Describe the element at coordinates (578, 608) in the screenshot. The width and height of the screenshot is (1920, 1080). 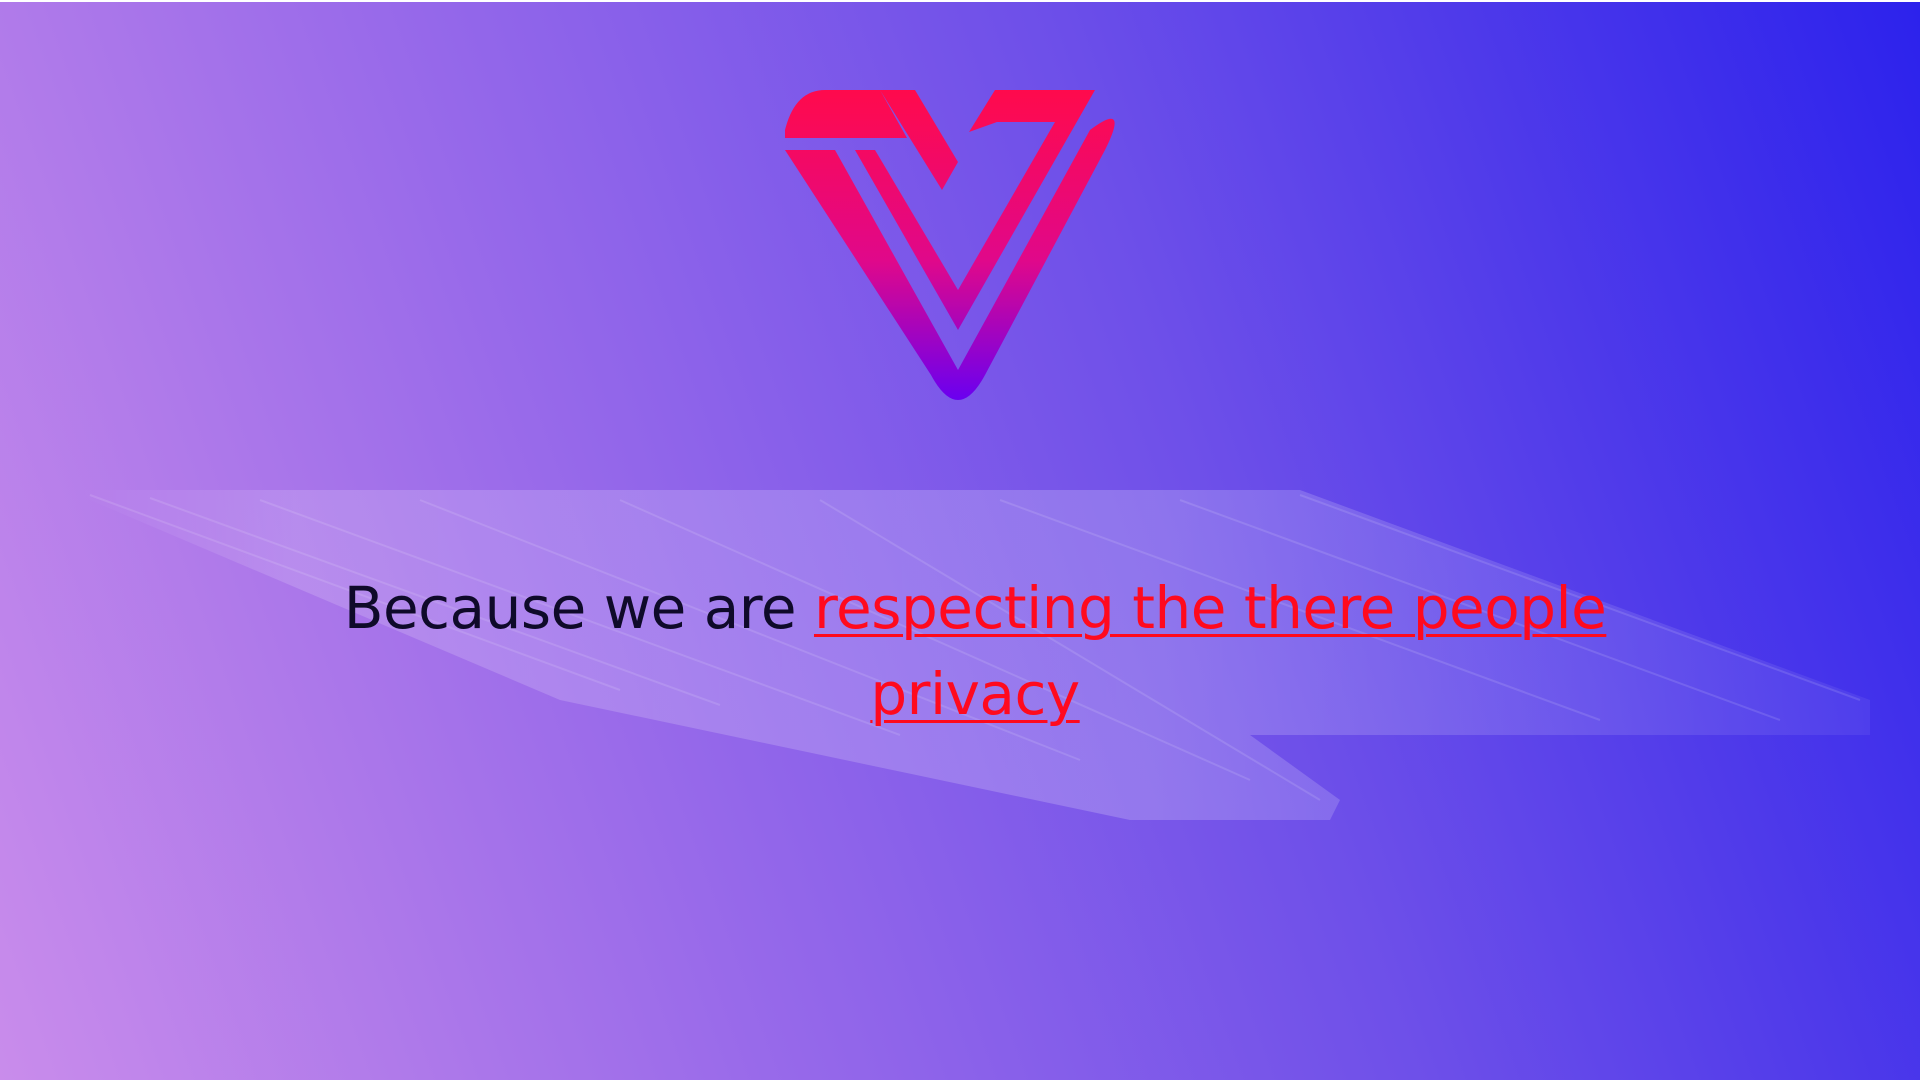
I see `message-lead-text: Because we are` at that location.